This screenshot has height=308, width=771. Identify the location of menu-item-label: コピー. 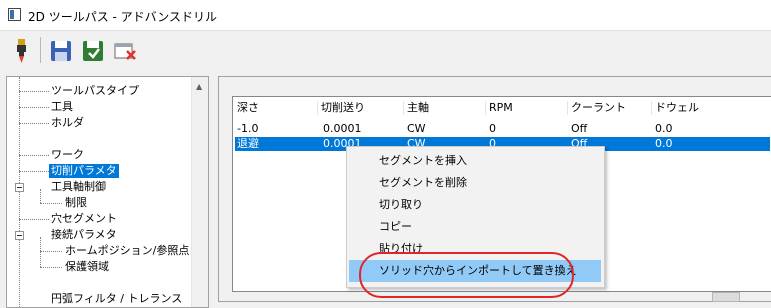
(395, 226).